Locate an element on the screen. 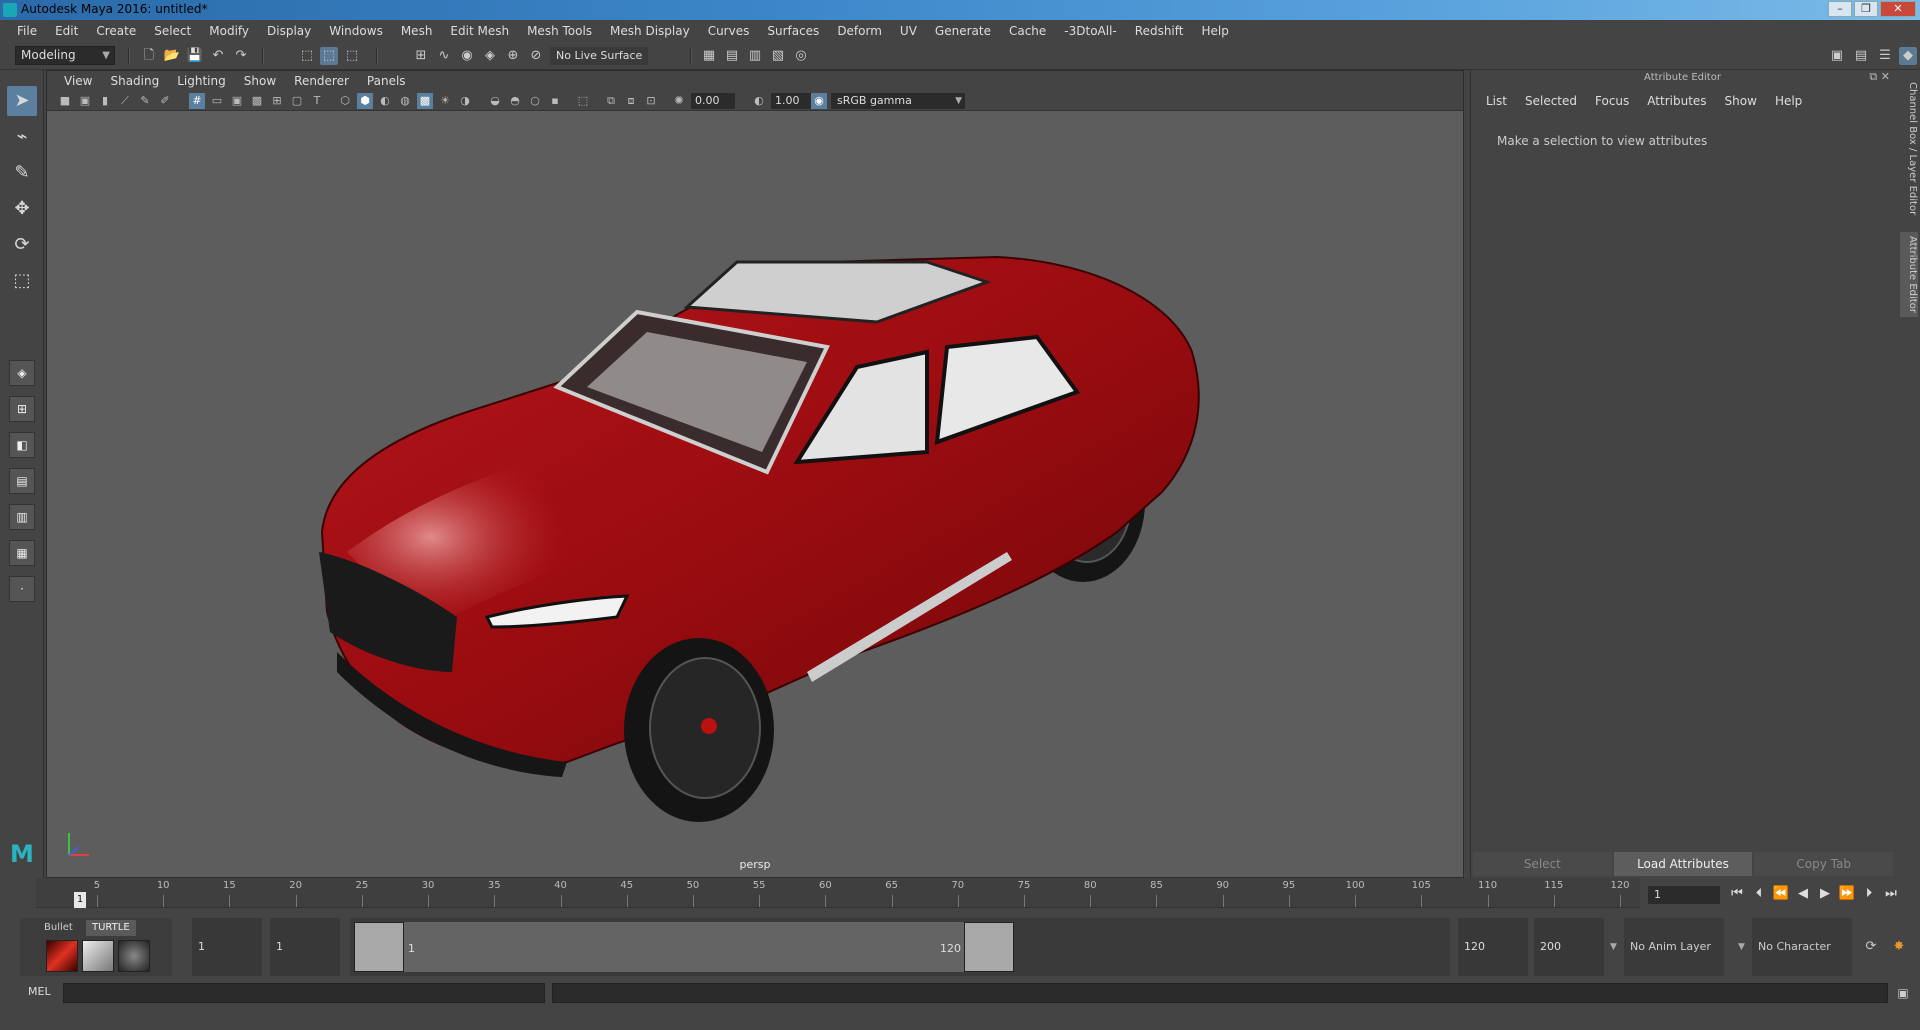 This screenshot has width=1920, height=1030. render-frame-icon: ▤ is located at coordinates (732, 56).